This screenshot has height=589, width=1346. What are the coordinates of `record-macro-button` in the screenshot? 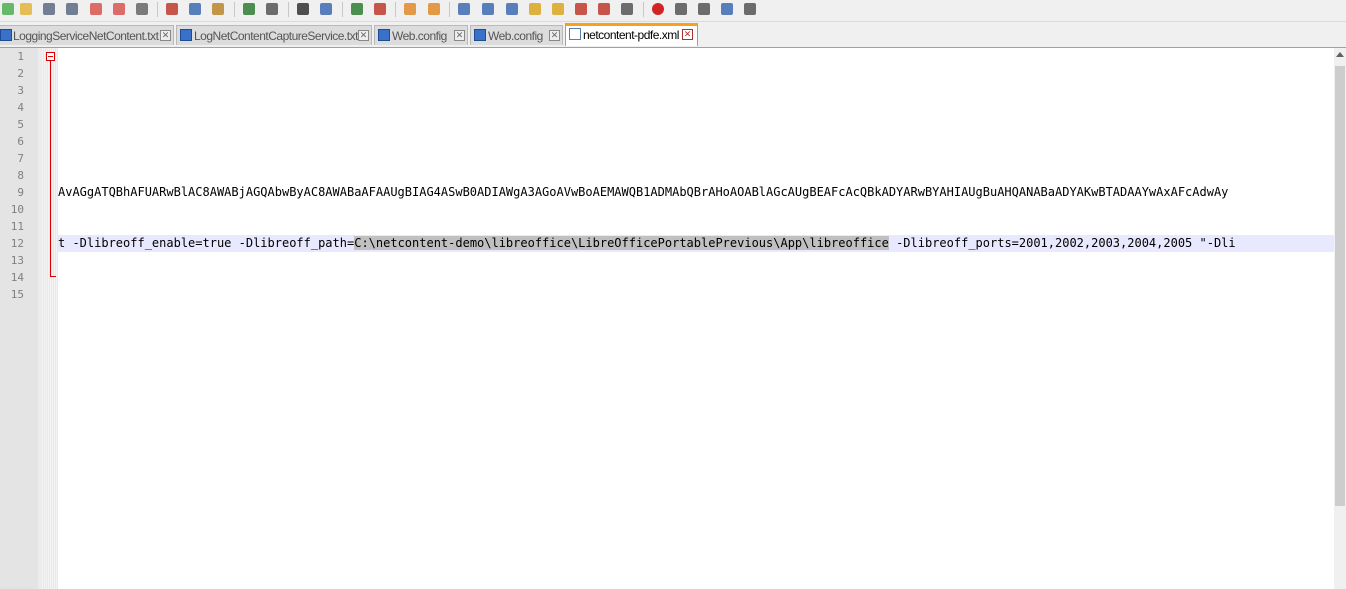 It's located at (658, 9).